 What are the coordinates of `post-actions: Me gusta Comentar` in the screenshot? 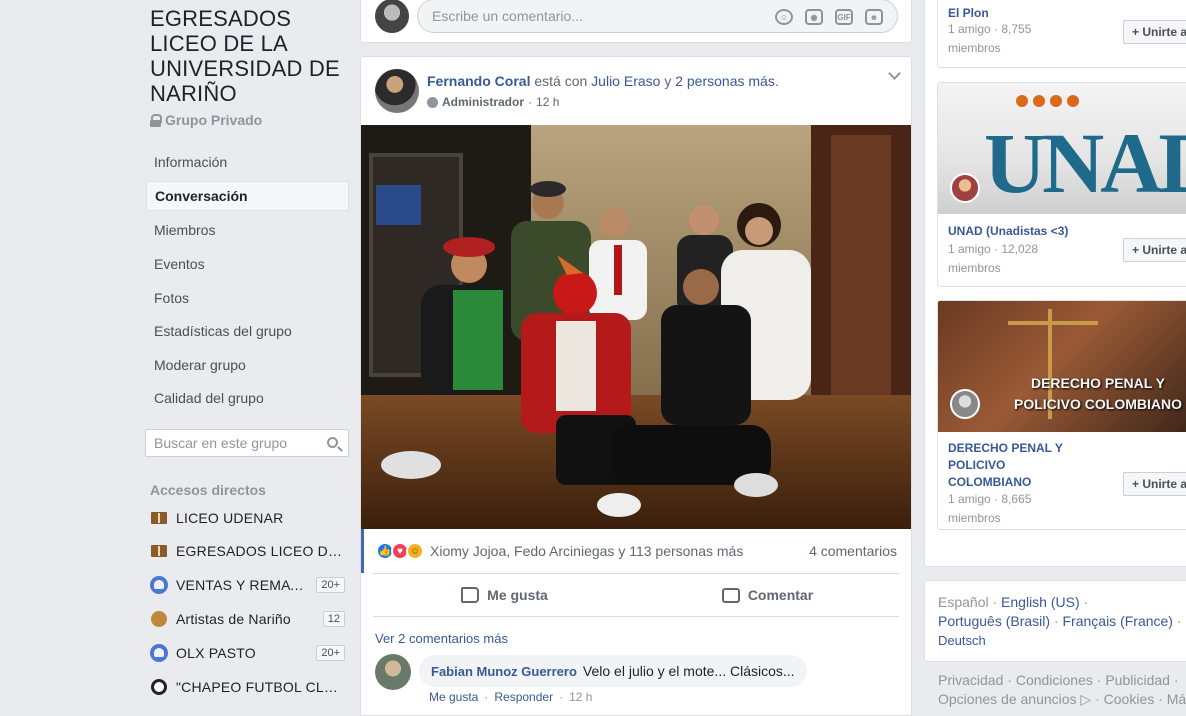 It's located at (636, 595).